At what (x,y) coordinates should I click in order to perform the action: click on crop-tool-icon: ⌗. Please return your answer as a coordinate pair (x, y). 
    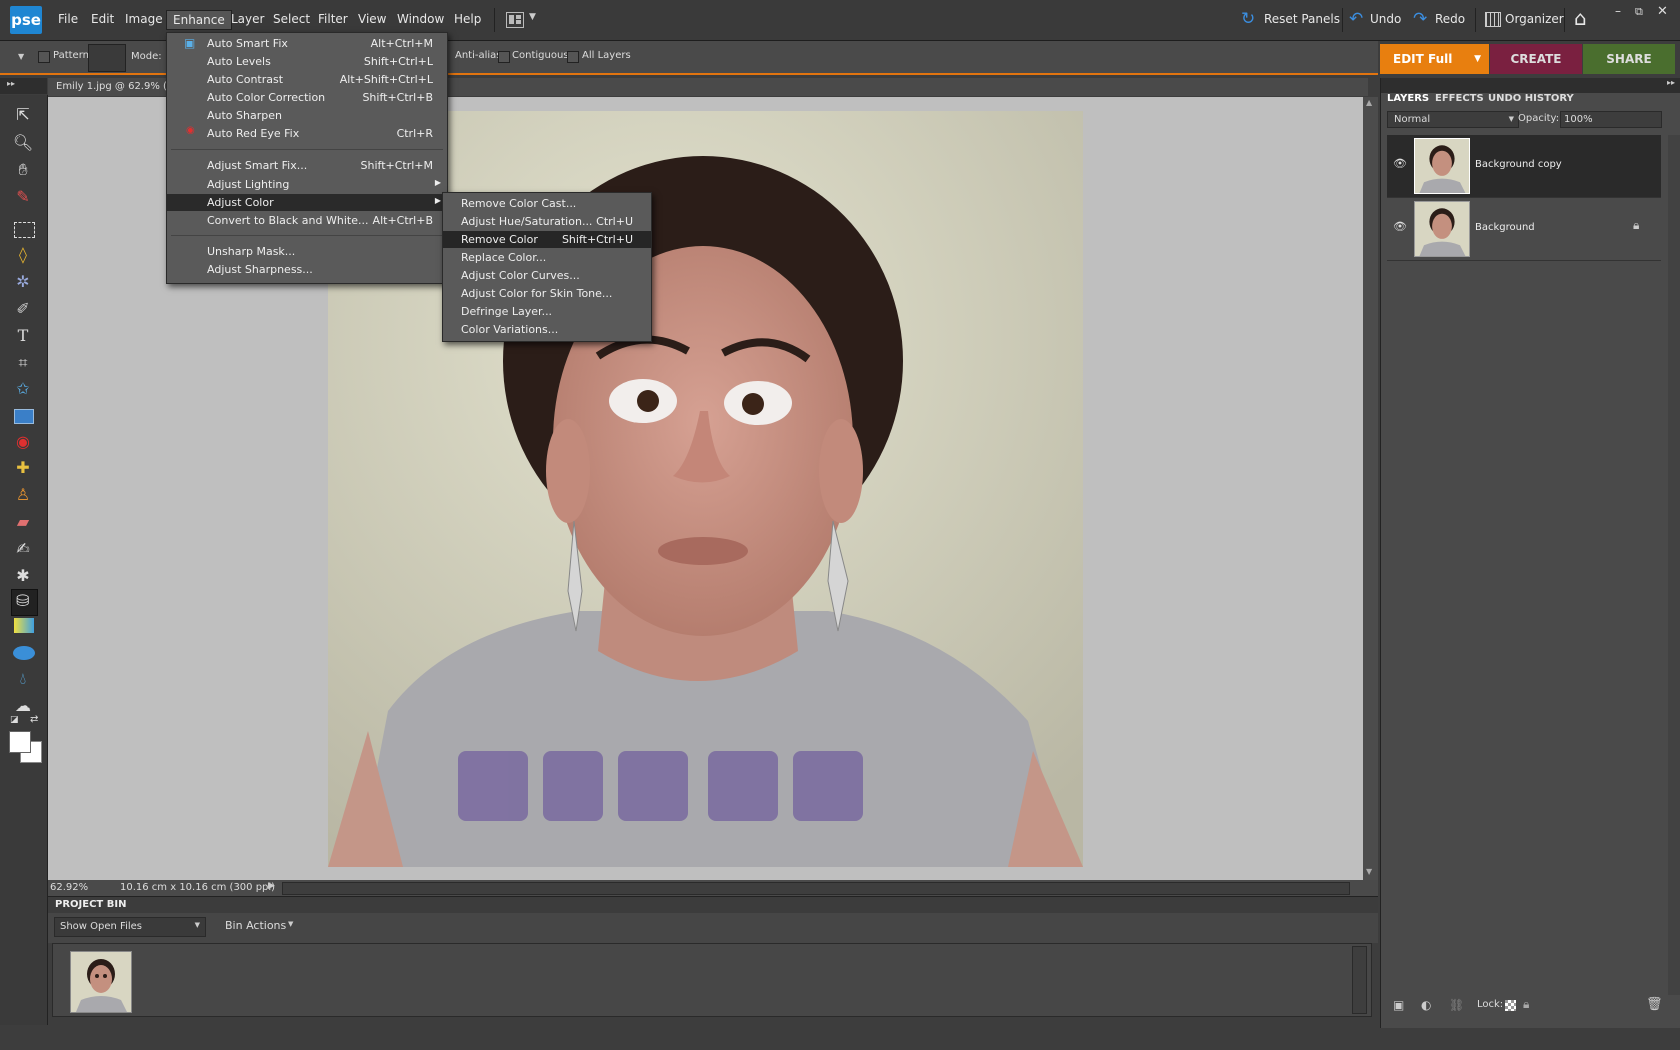
    Looking at the image, I should click on (23, 363).